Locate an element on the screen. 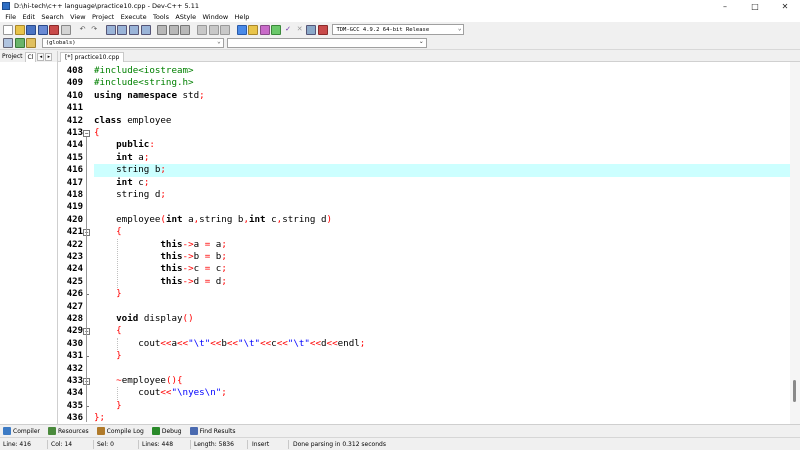 The width and height of the screenshot is (800, 450). code-line: this->a = a; is located at coordinates (442, 245).